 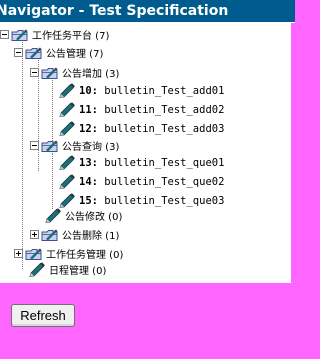 I want to click on tree-node-task-management: 工作任务管理 (0), so click(x=68, y=253).